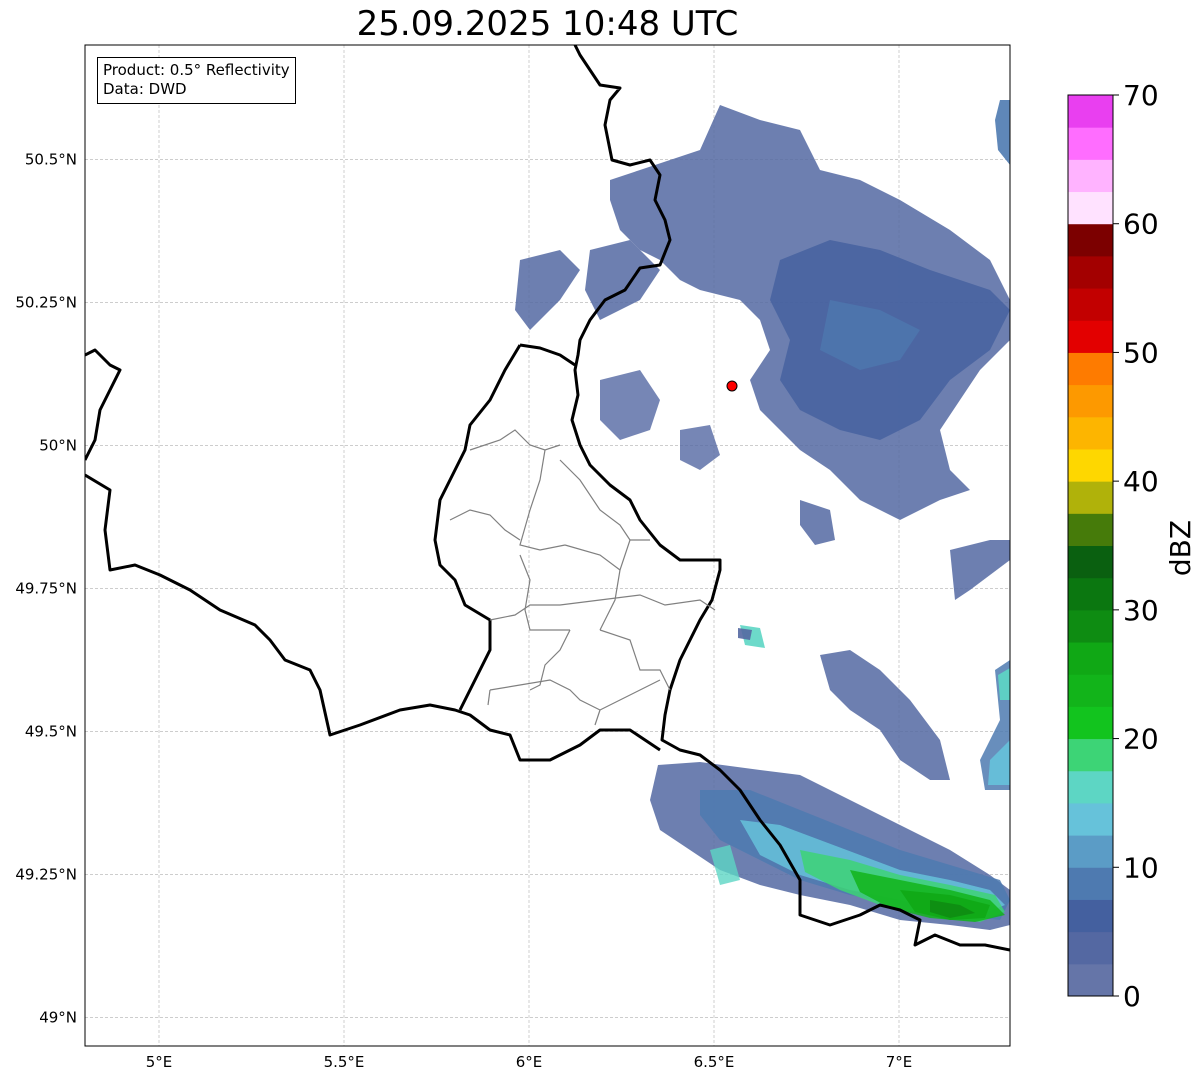 Image resolution: width=1202 pixels, height=1081 pixels. I want to click on lat-tick-label: 50.5°N, so click(51, 159).